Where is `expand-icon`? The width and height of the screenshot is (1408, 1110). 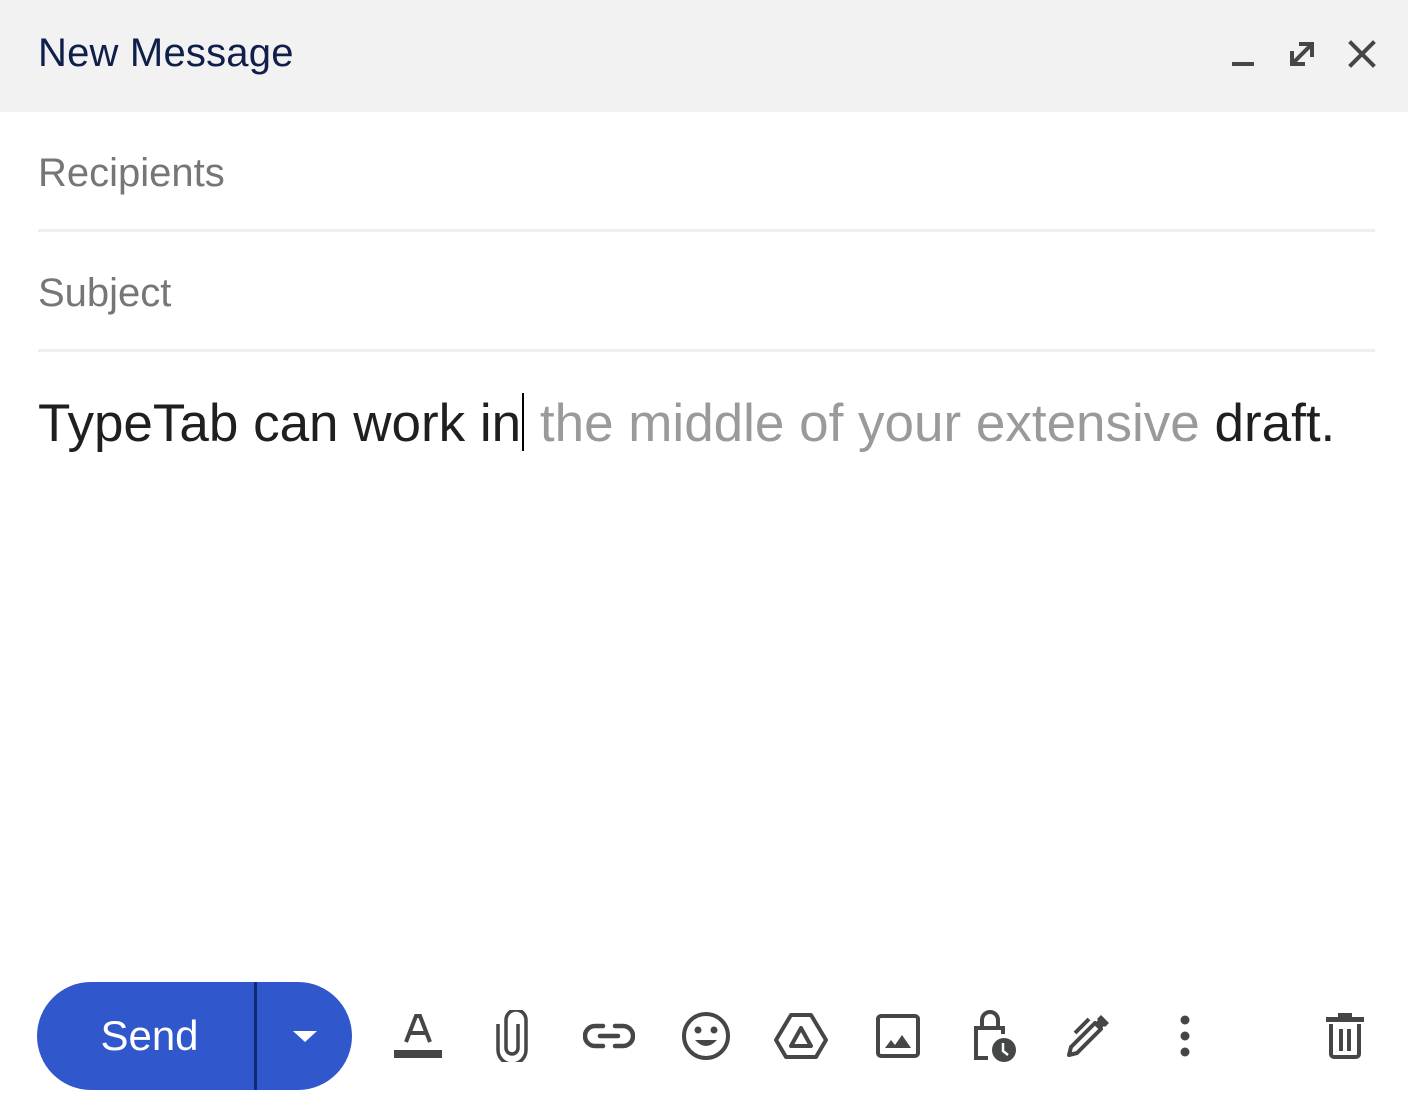
expand-icon is located at coordinates (1302, 54).